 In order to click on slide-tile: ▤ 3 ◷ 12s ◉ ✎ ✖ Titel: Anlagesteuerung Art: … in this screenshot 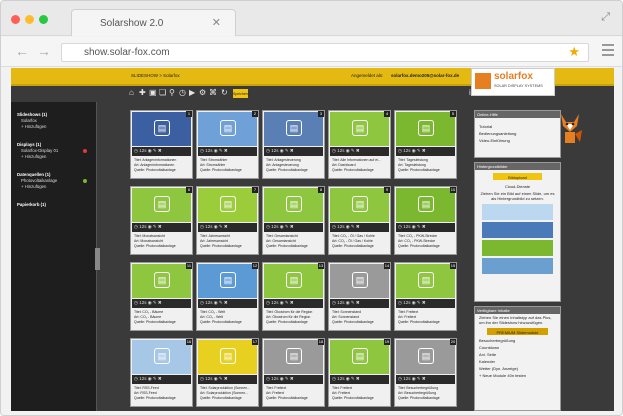, I will do `click(293, 144)`.